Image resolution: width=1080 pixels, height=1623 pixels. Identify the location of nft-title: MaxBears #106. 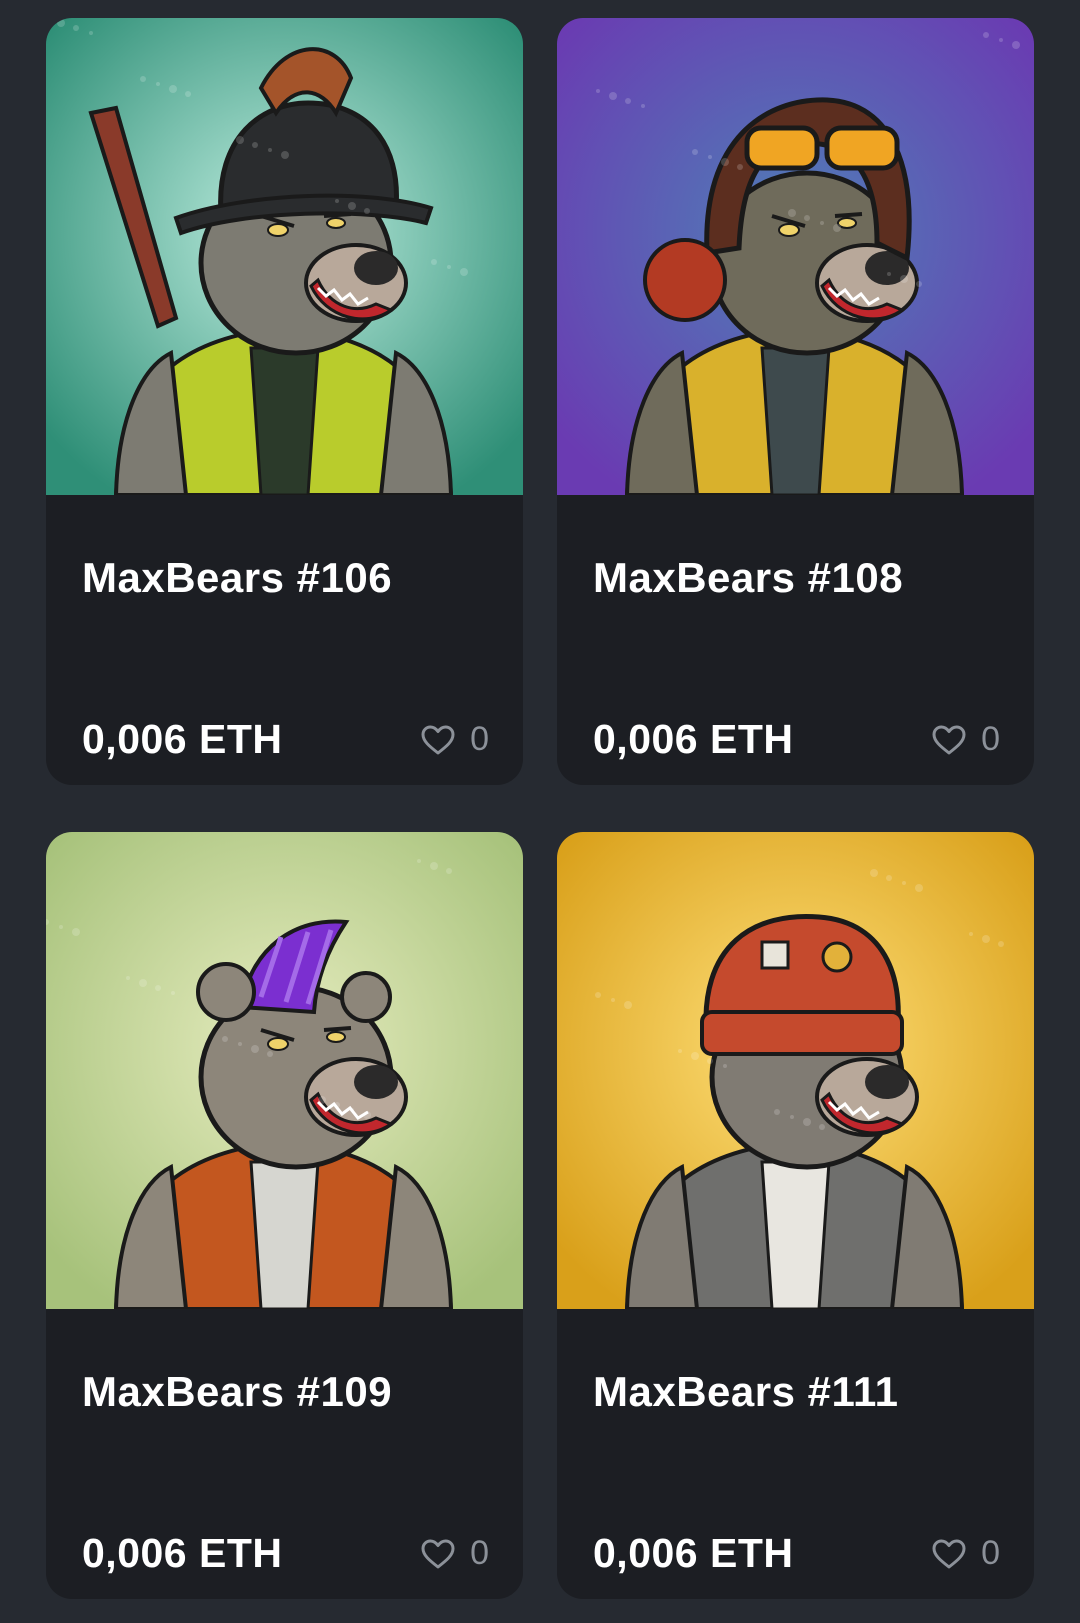
(237, 578).